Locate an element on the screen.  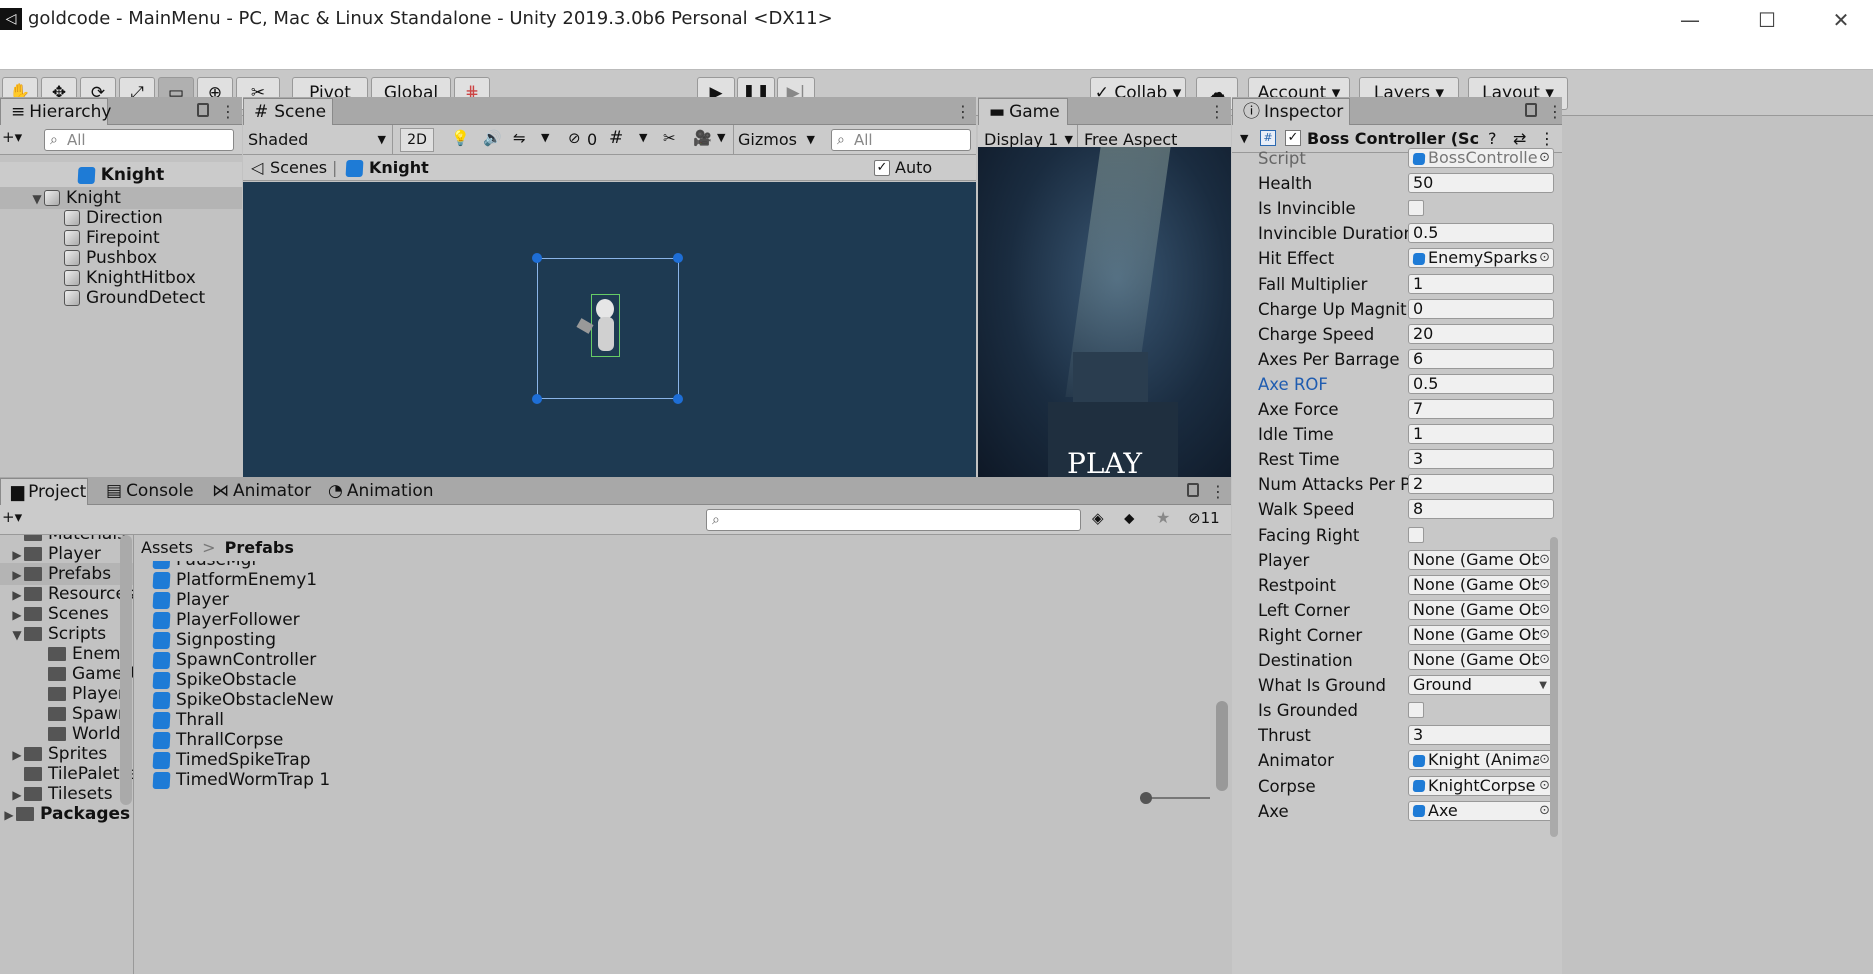
asset-item: PlayerFollower is located at coordinates (675, 620).